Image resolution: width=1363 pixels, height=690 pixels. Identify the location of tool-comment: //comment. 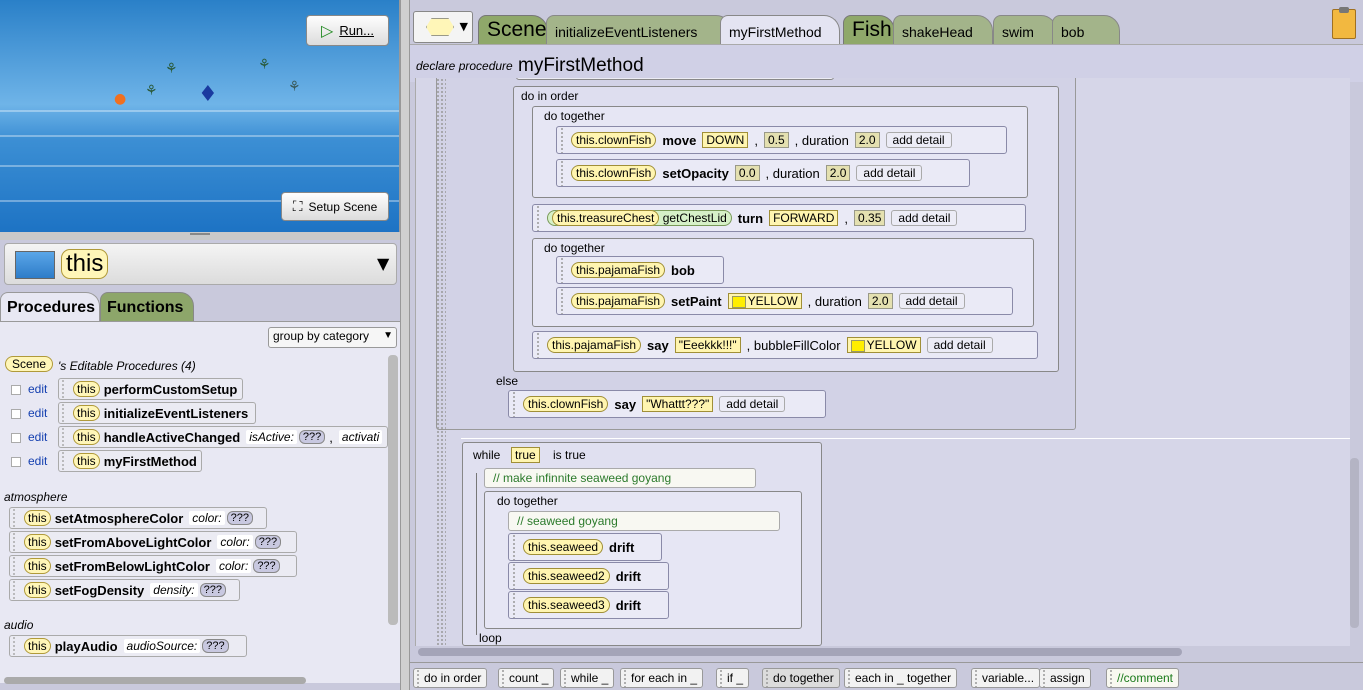
(1143, 678).